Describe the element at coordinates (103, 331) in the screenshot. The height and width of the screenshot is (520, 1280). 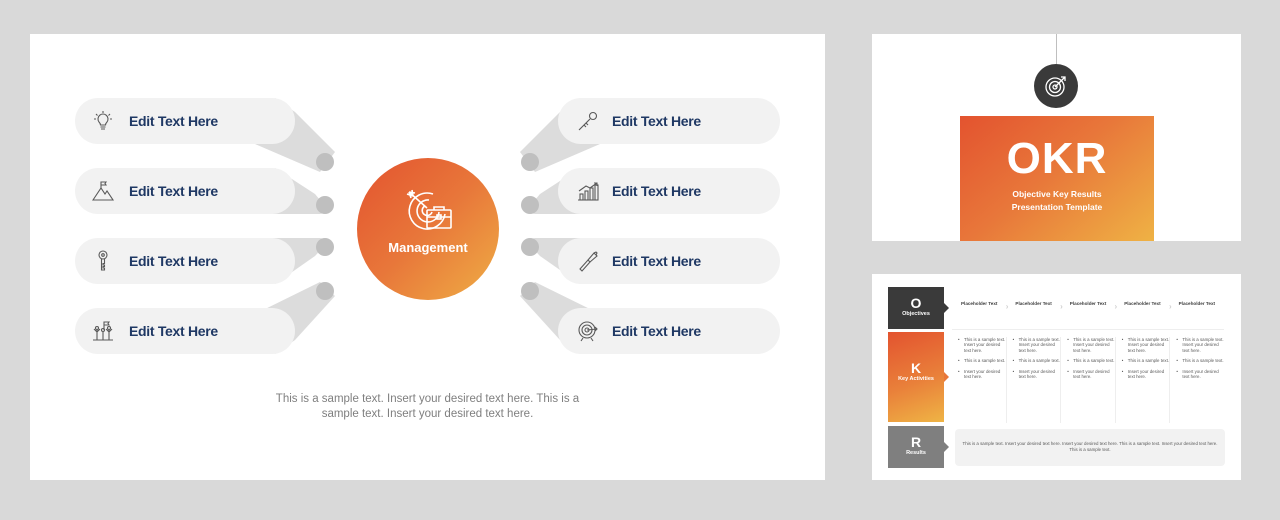
I see `team-flag-icon` at that location.